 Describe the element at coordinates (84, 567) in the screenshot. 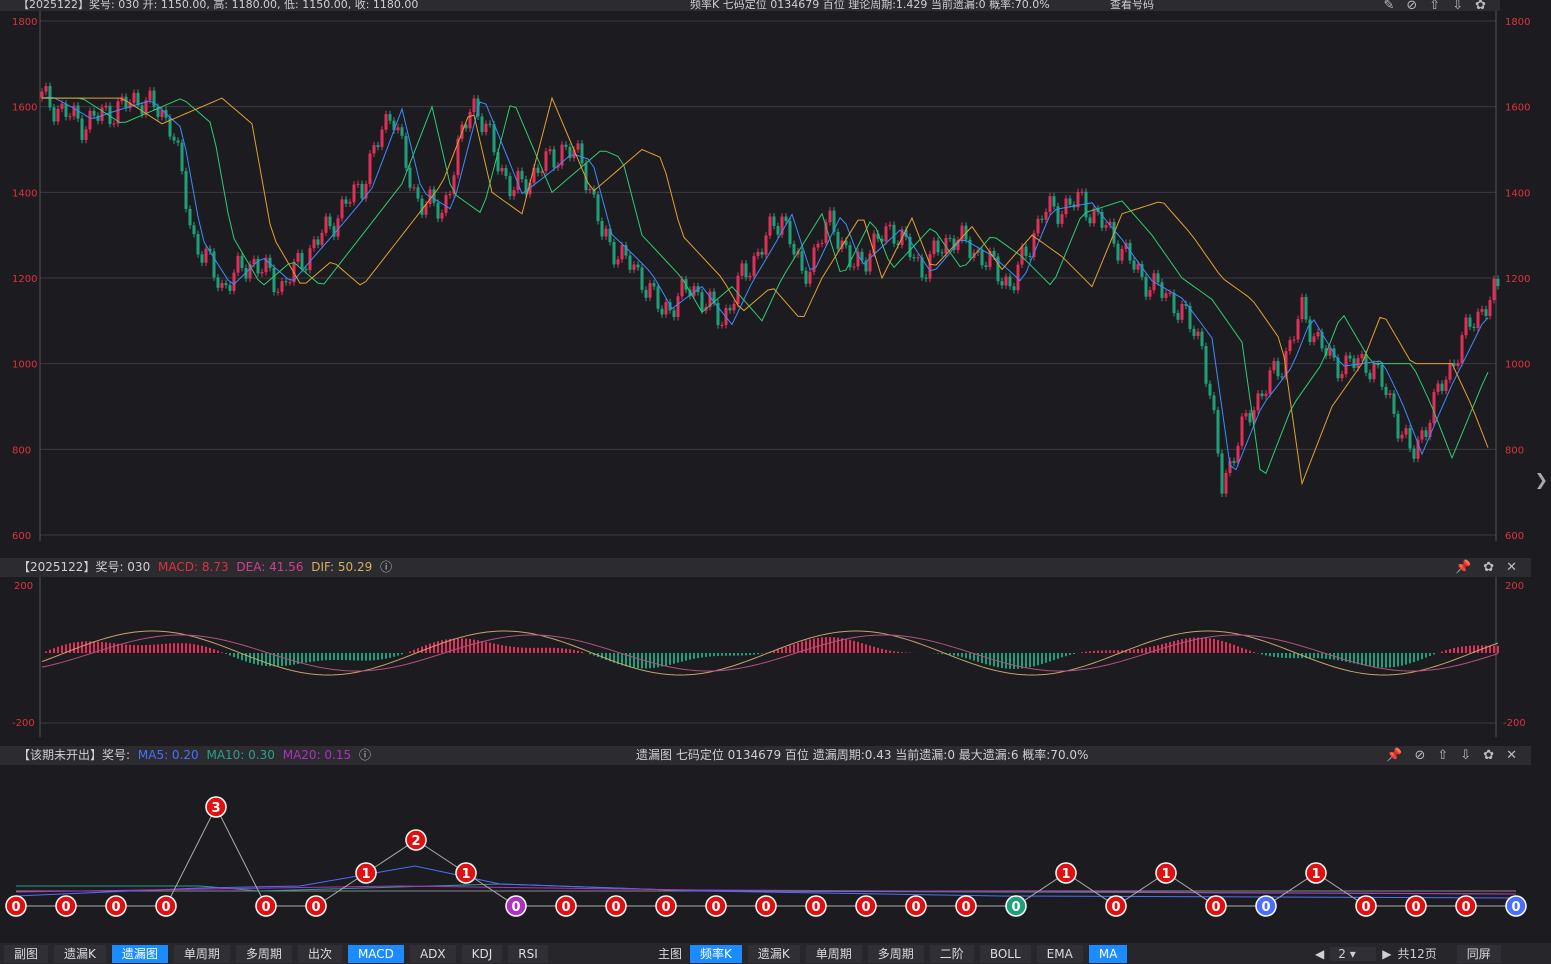

I see `macd-prefix: 【2025122】奖号: 030` at that location.